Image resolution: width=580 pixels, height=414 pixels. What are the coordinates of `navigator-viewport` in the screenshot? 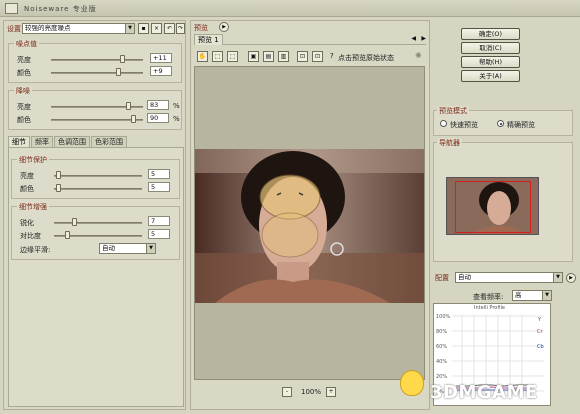 It's located at (493, 207).